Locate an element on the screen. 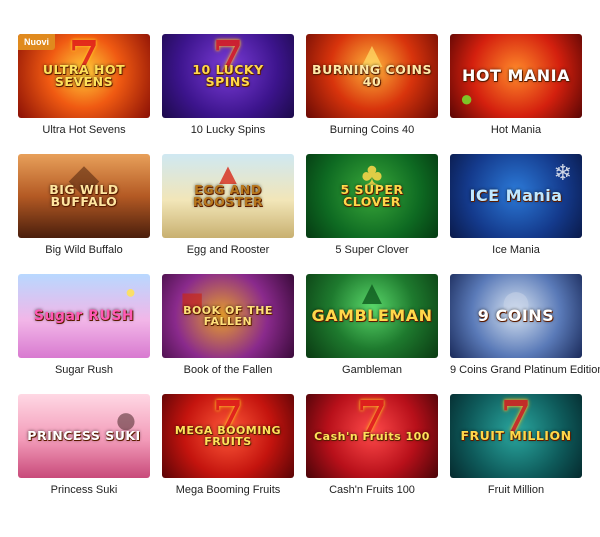 This screenshot has height=537, width=600. game-card: ❄ ICE Mania Ice Mania is located at coordinates (516, 214).